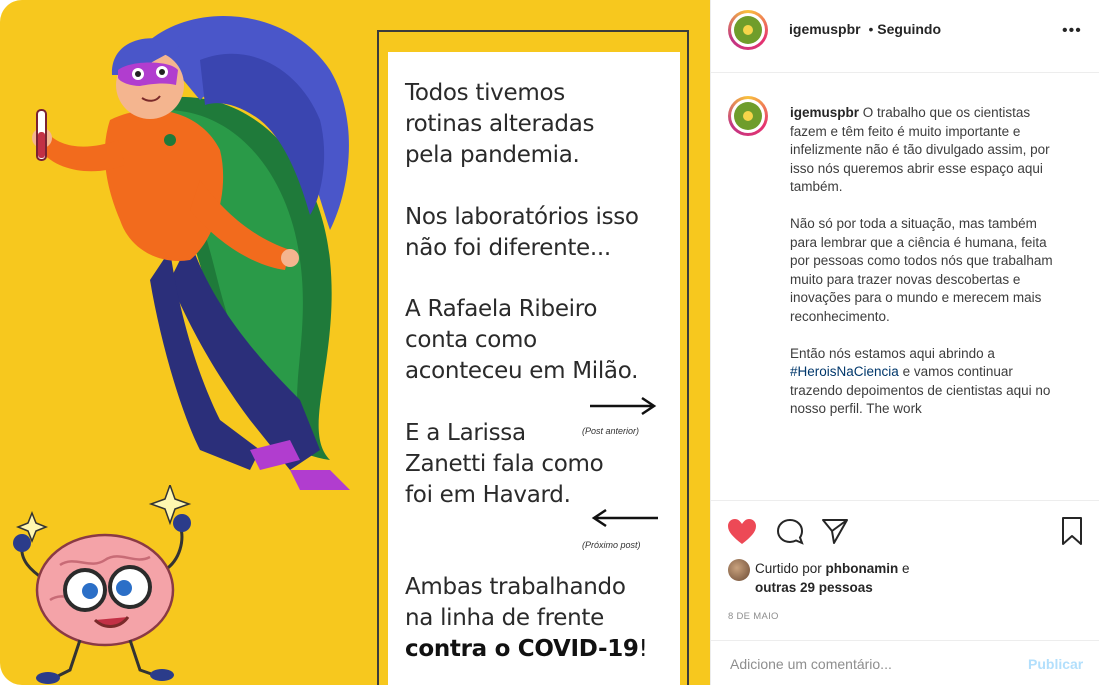 This screenshot has height=685, width=1099. What do you see at coordinates (825, 29) in the screenshot?
I see `header-username: igemuspbr` at bounding box center [825, 29].